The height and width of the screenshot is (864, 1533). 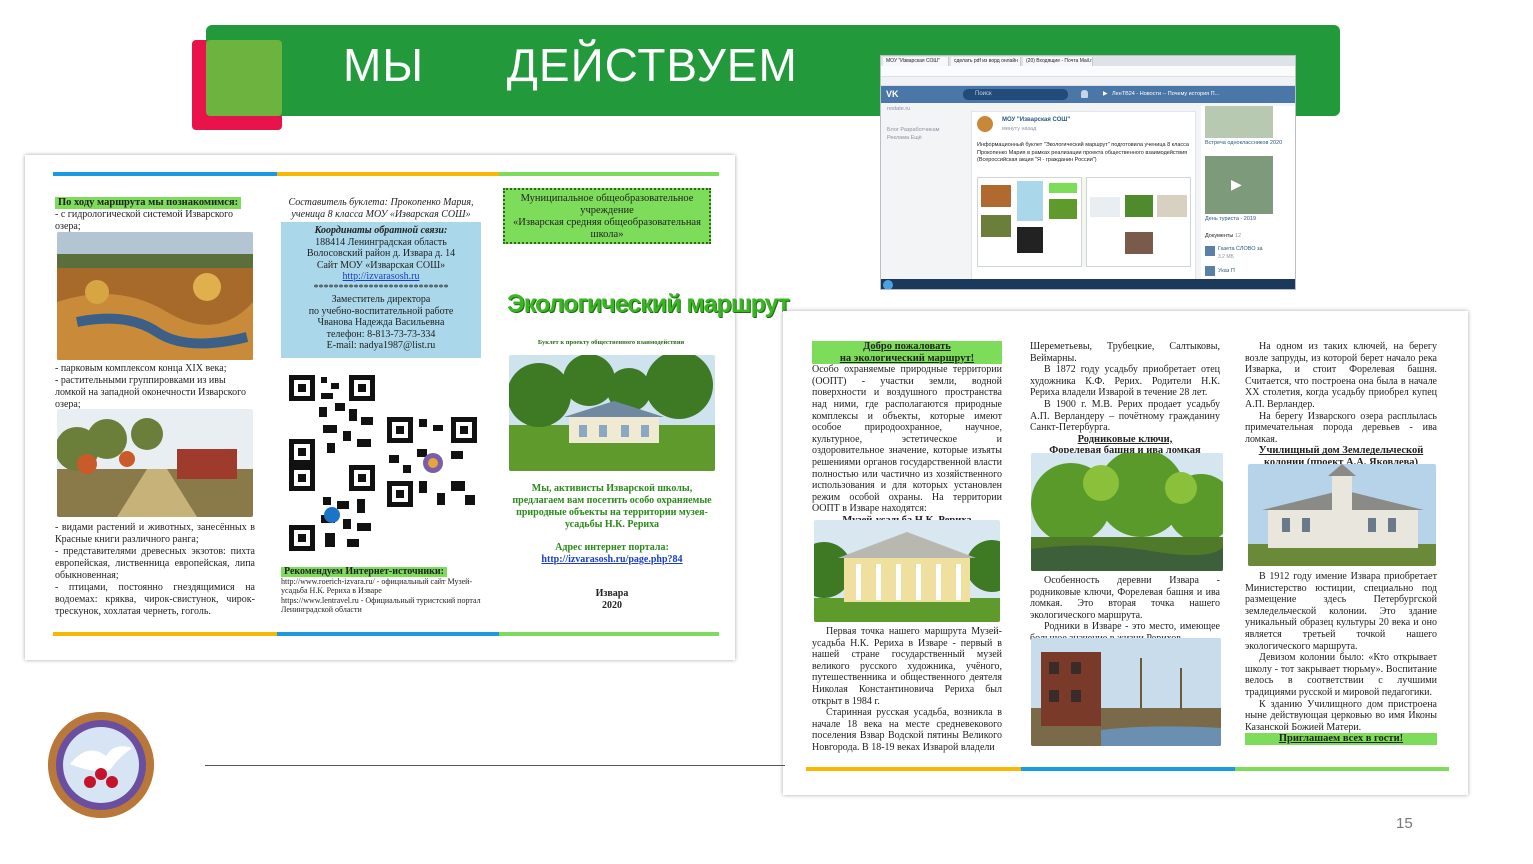 I want to click on browser-address-bar, so click(x=1088, y=71).